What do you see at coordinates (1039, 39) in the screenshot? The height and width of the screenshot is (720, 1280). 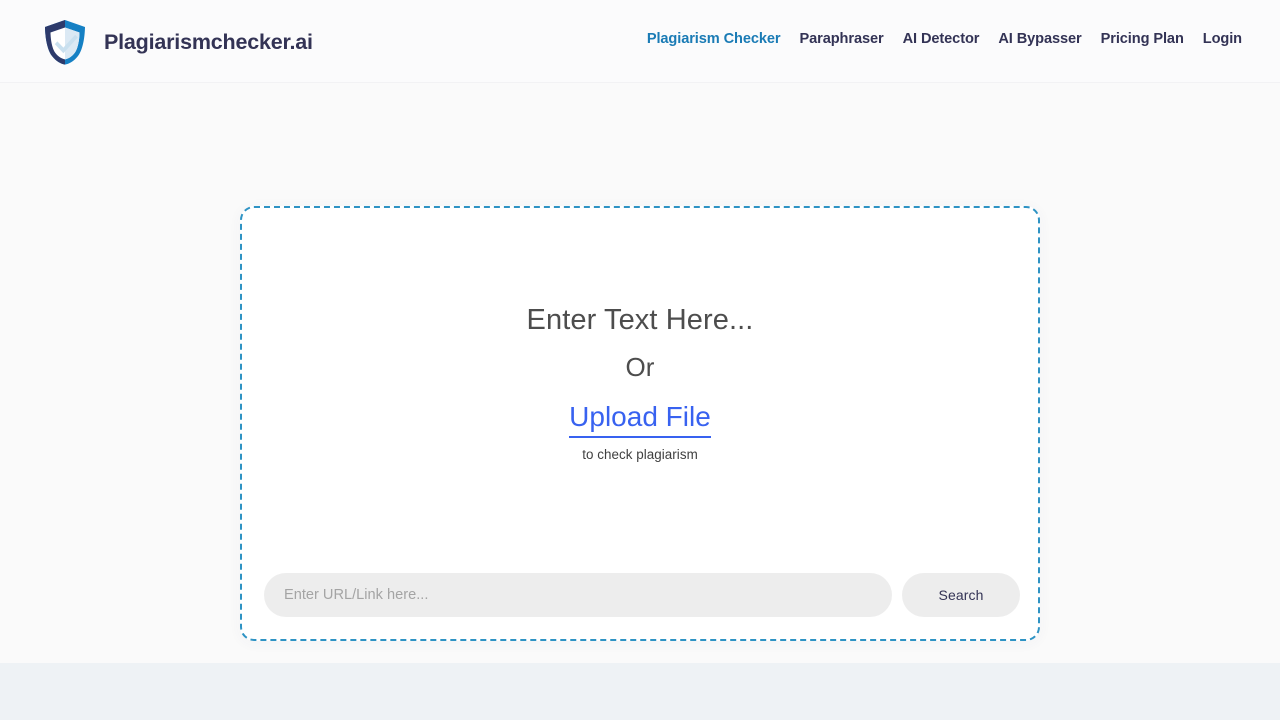 I see `nav-item-ai-bypasser: AI Bypasser` at bounding box center [1039, 39].